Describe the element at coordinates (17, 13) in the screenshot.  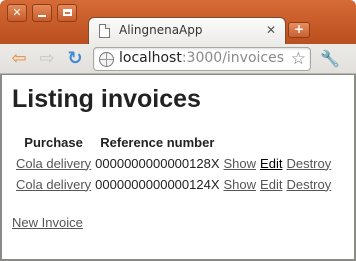
I see `window-close-button: ✕` at that location.